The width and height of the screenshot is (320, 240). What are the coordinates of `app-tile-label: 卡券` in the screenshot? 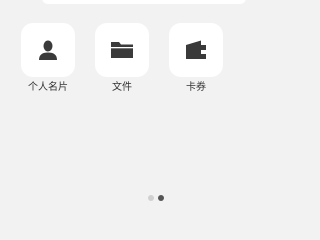 It's located at (196, 87).